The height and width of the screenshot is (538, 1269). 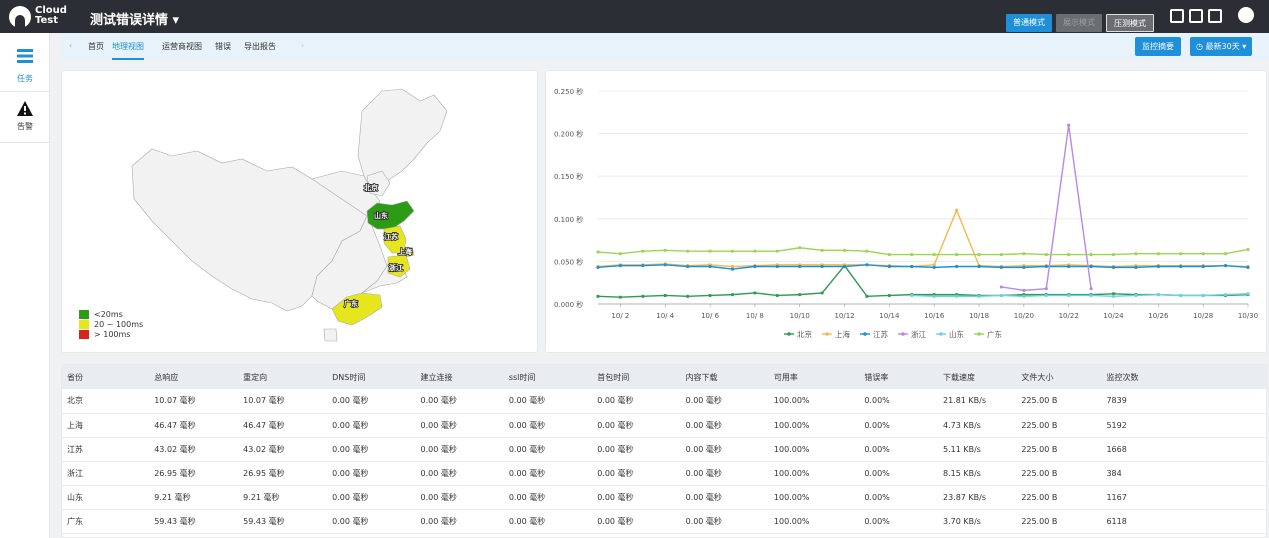 I want to click on legend-label: 江苏, so click(x=880, y=334).